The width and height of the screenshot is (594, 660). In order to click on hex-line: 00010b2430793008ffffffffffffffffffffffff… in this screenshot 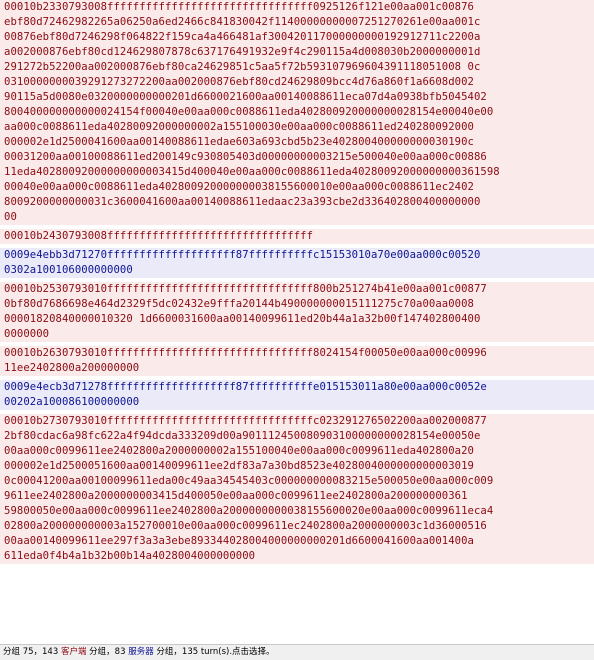, I will do `click(159, 236)`.